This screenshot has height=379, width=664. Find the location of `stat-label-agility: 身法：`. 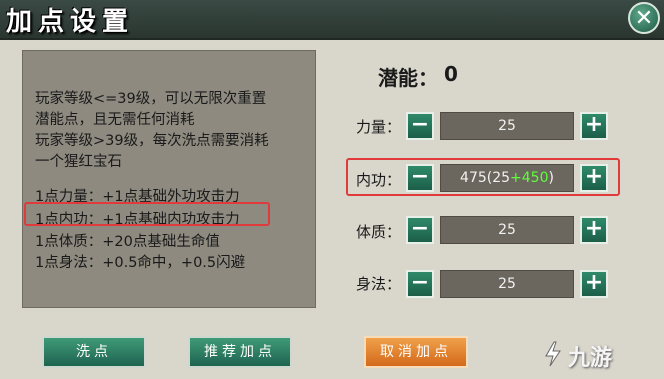

stat-label-agility: 身法： is located at coordinates (379, 284).